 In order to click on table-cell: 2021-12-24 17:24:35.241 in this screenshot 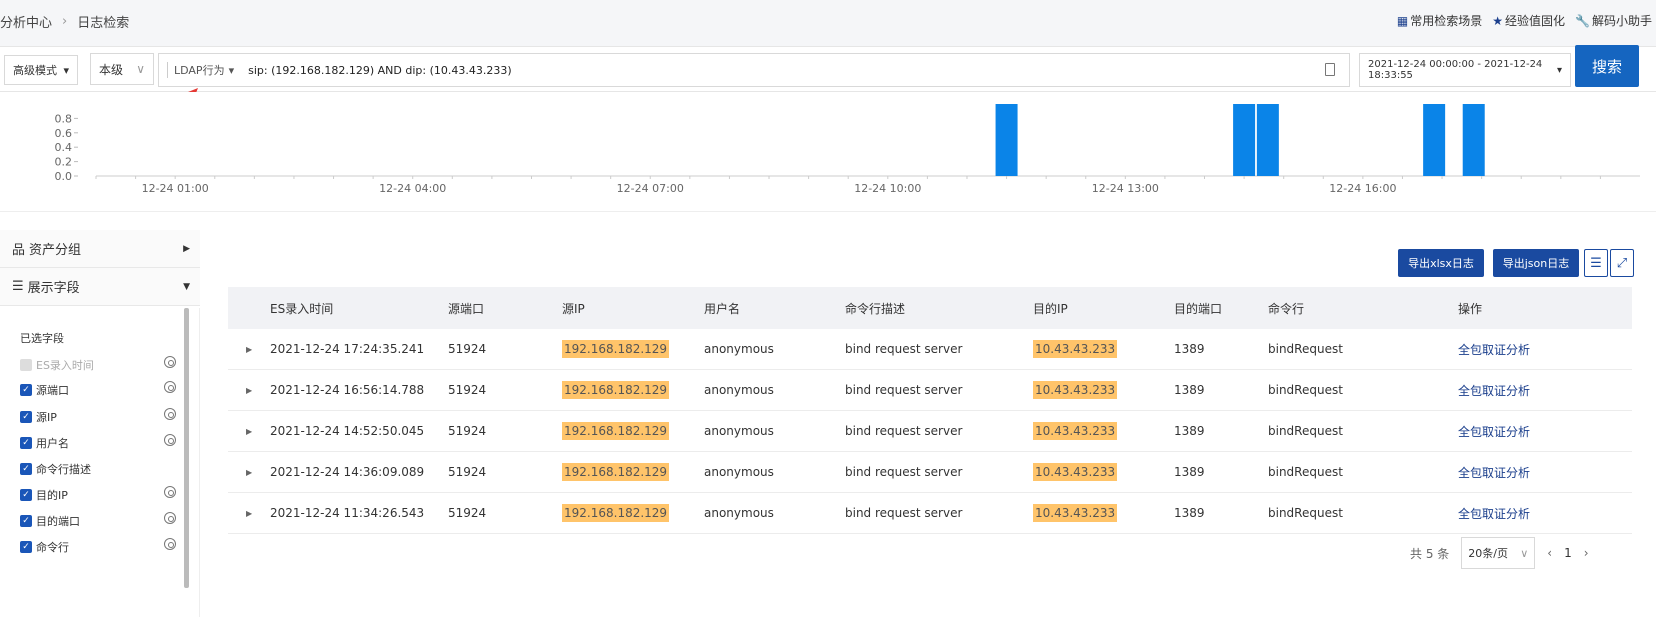, I will do `click(347, 349)`.